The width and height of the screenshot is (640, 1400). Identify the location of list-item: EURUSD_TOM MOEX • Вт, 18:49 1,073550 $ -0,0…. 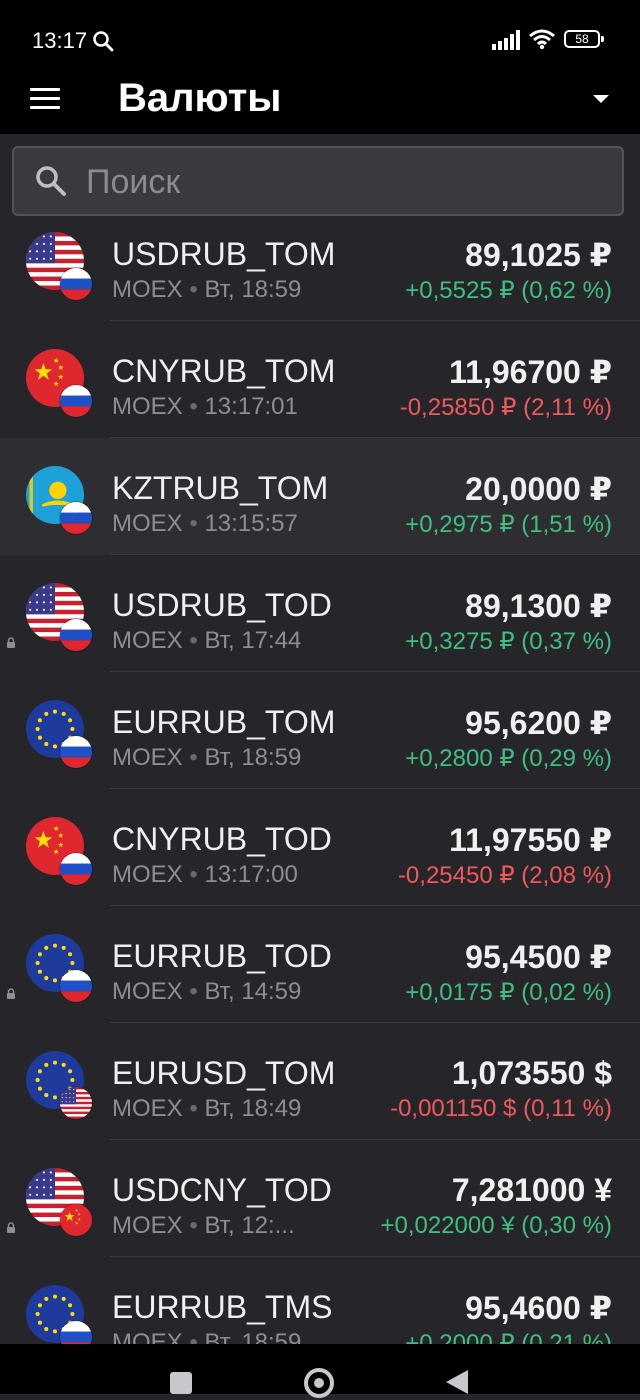
(320, 1081).